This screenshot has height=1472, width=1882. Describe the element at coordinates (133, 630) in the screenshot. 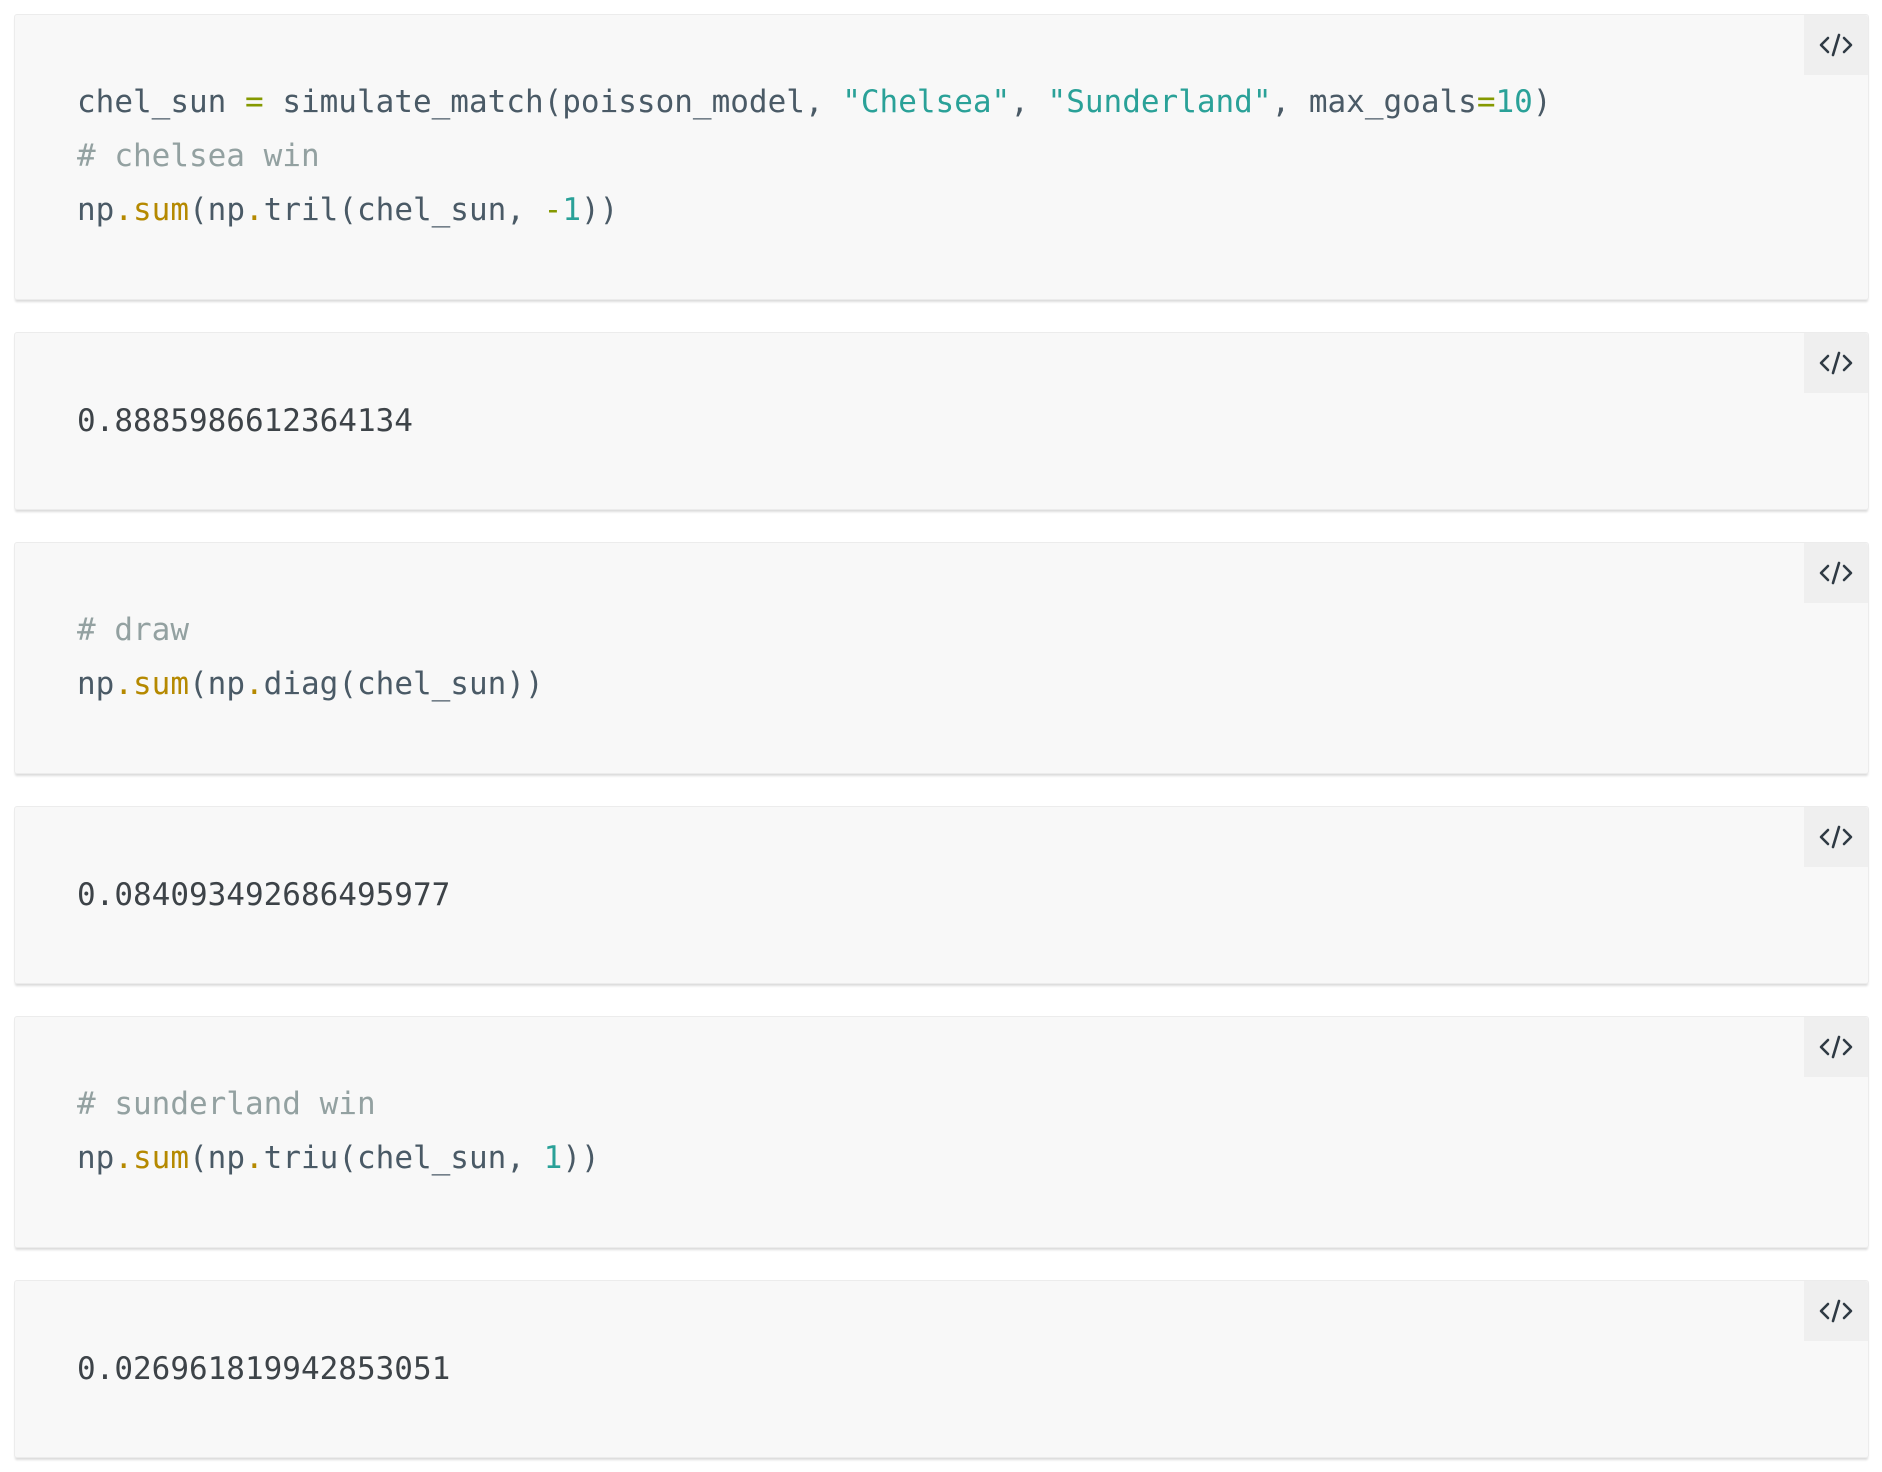

I see `code-comment: # draw` at that location.